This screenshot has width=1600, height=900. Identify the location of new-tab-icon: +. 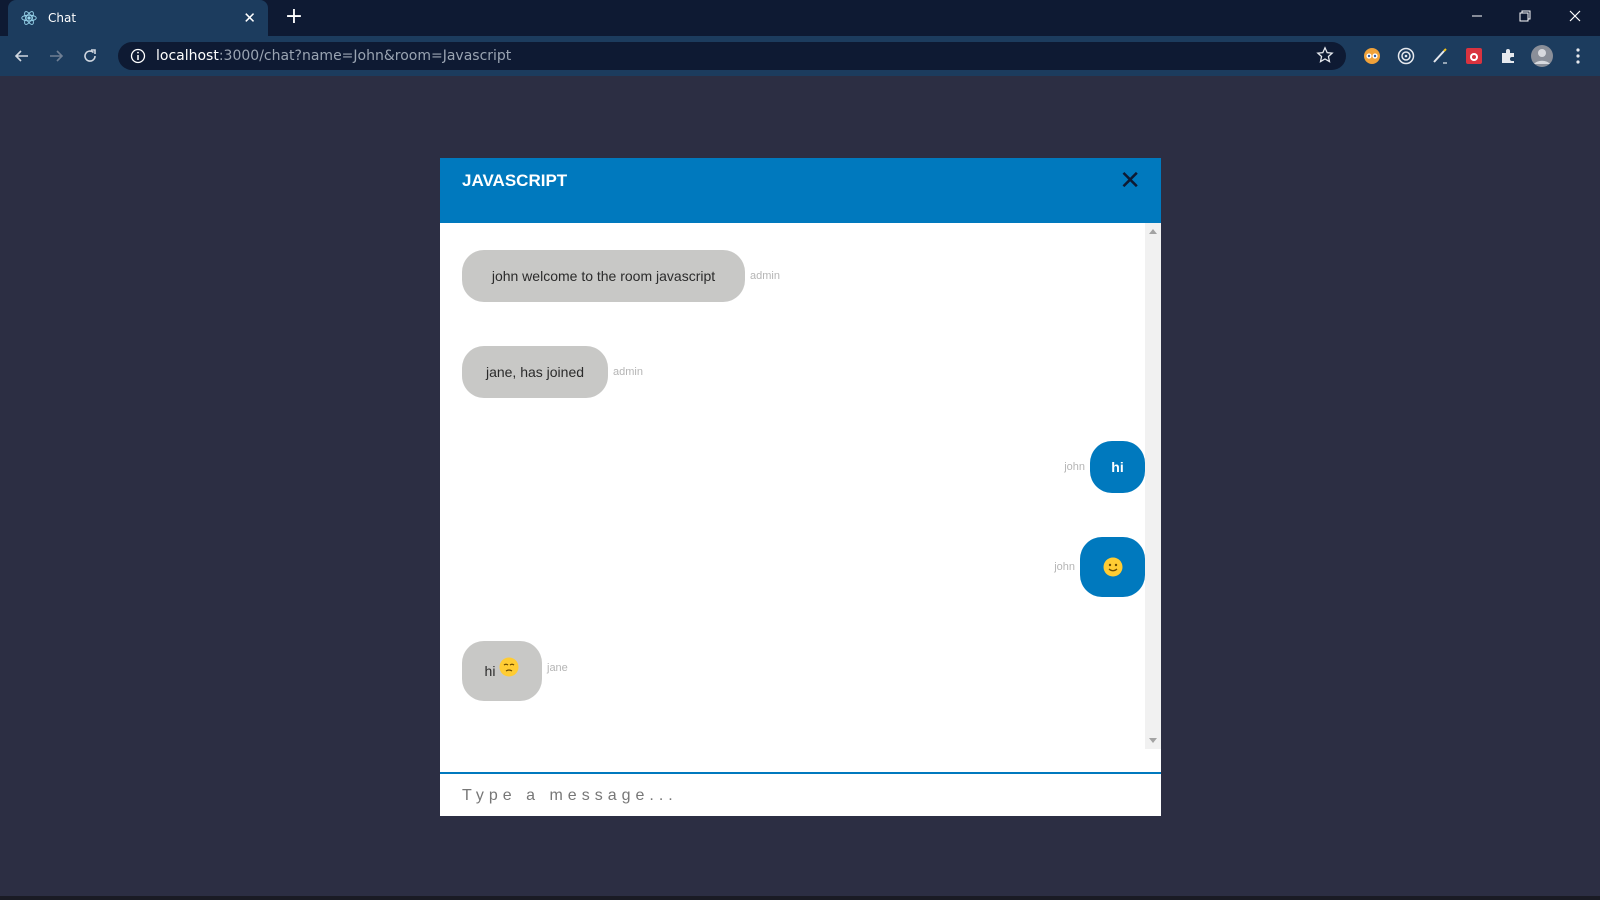
(294, 18).